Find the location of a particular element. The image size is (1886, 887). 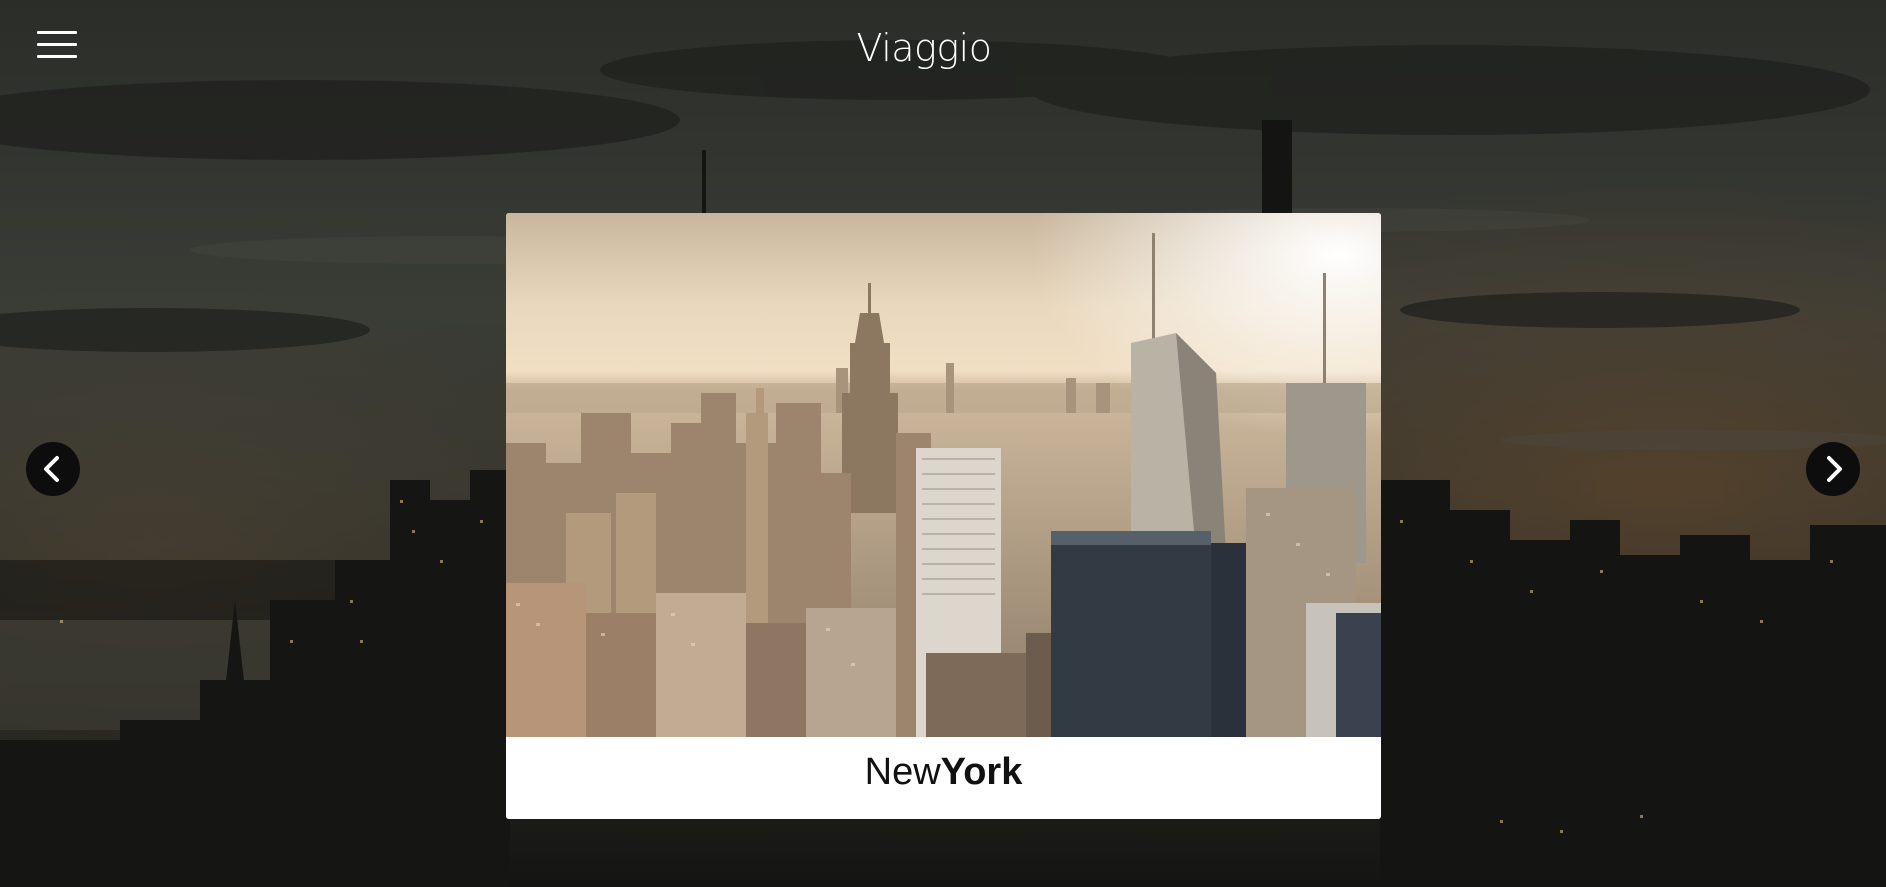

chevron-right-icon is located at coordinates (1834, 469).